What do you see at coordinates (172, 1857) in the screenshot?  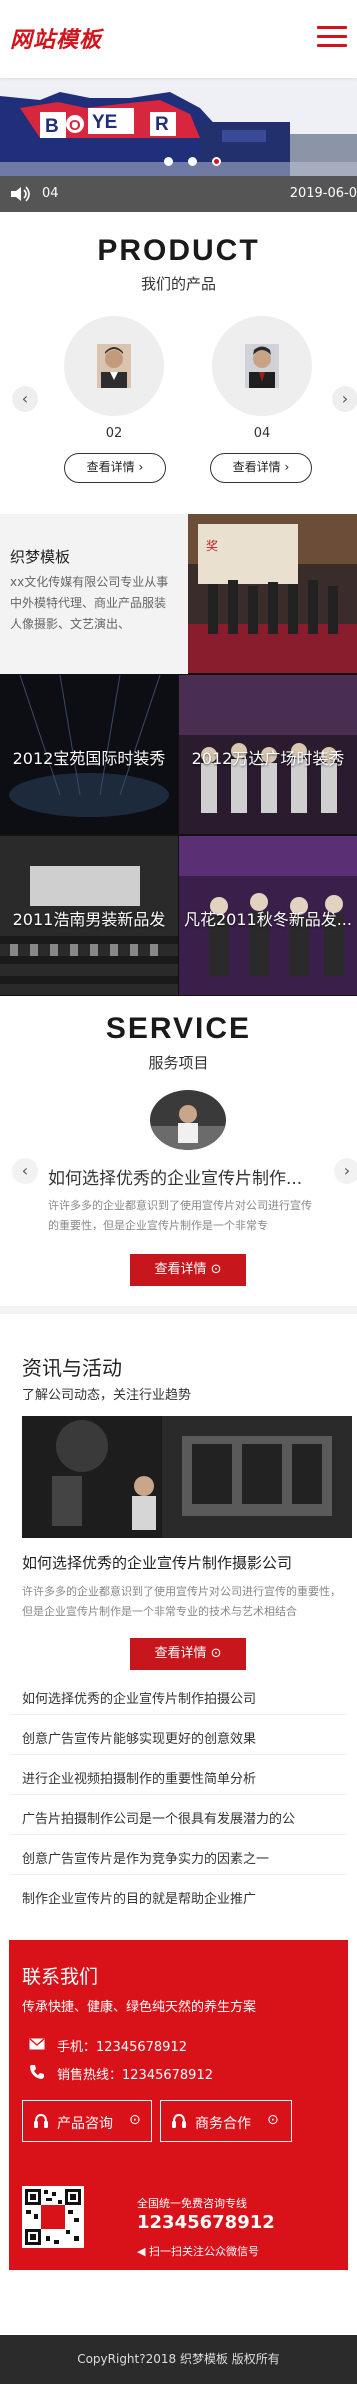 I see `news-list-item: 创意广告宣传片是作为竞争实力的因素之一` at bounding box center [172, 1857].